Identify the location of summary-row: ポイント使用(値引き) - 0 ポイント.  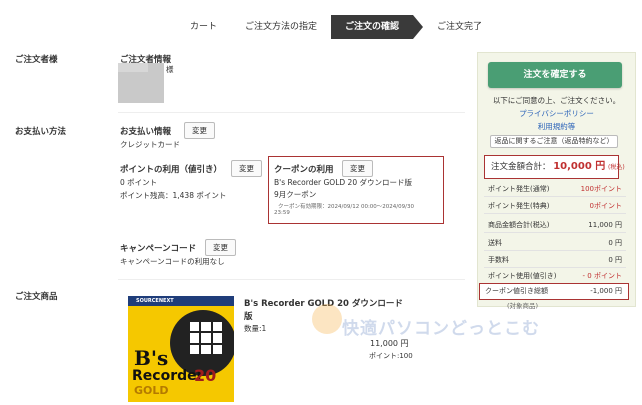
(555, 276).